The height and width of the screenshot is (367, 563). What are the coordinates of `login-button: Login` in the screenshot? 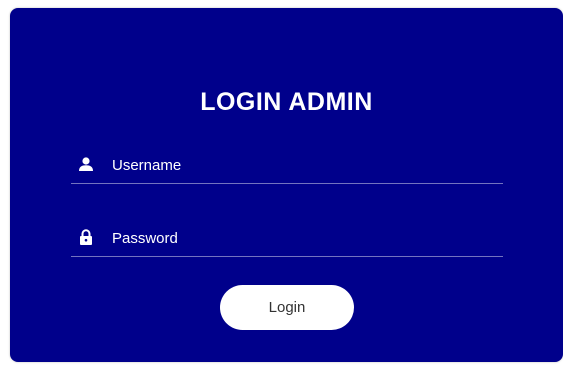 It's located at (287, 307).